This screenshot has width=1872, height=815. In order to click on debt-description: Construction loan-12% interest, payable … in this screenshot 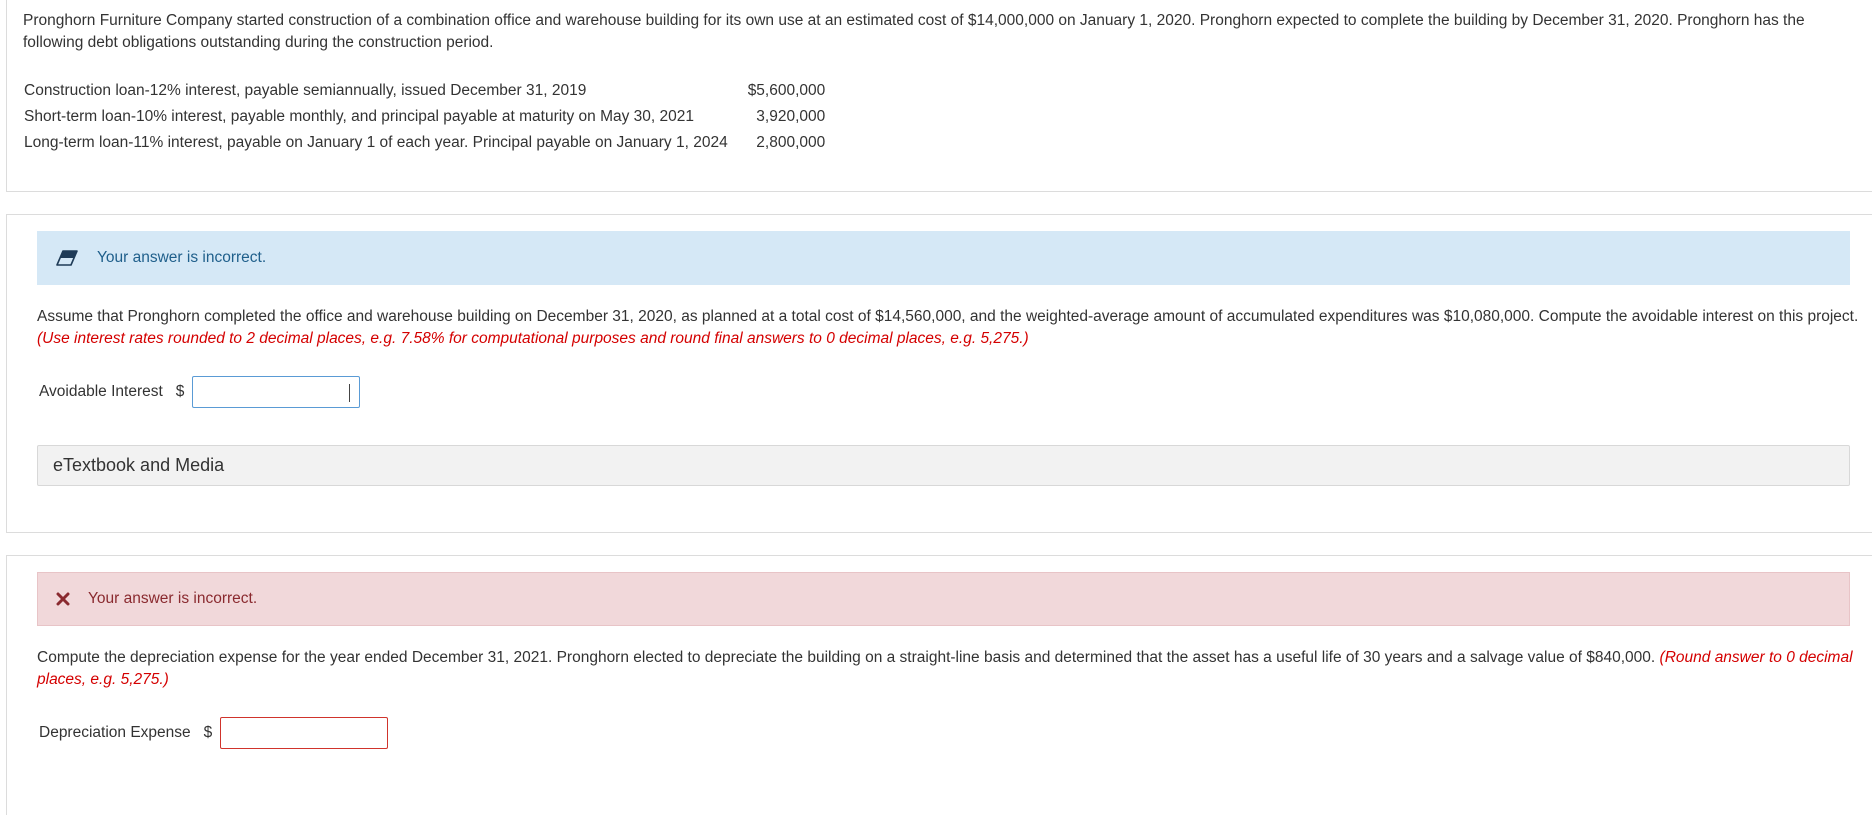, I will do `click(305, 90)`.